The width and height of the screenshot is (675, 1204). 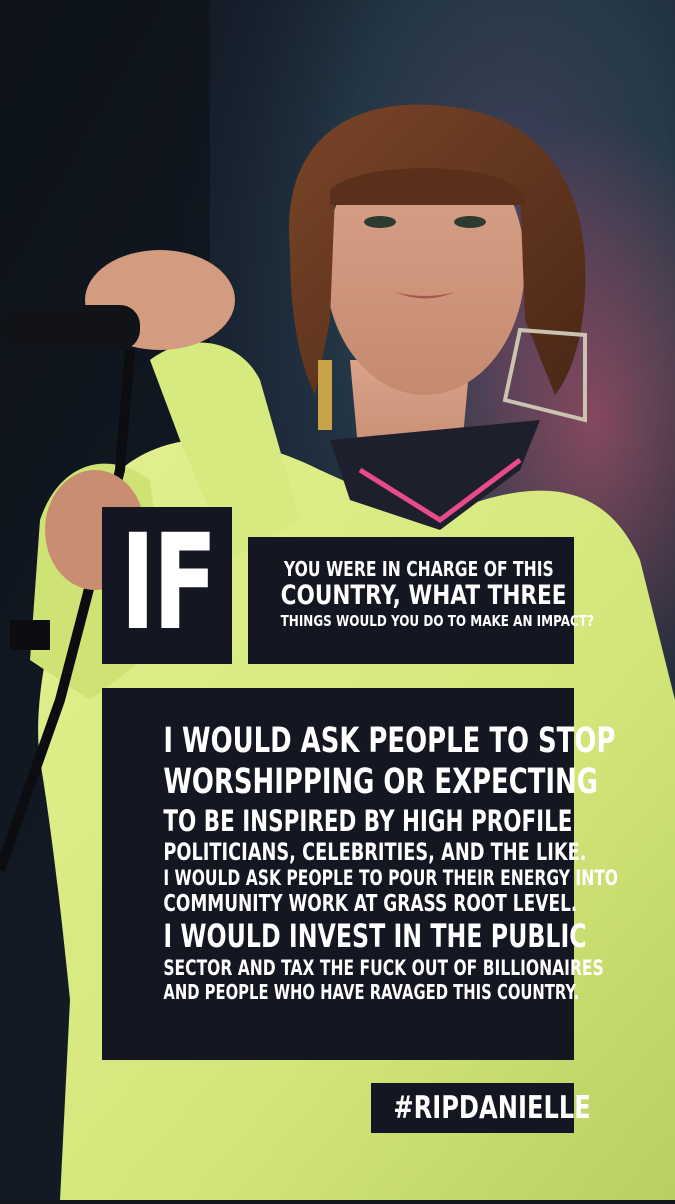 What do you see at coordinates (380, 782) in the screenshot?
I see `answer-line: WORSHIPPING OR EXPECTING` at bounding box center [380, 782].